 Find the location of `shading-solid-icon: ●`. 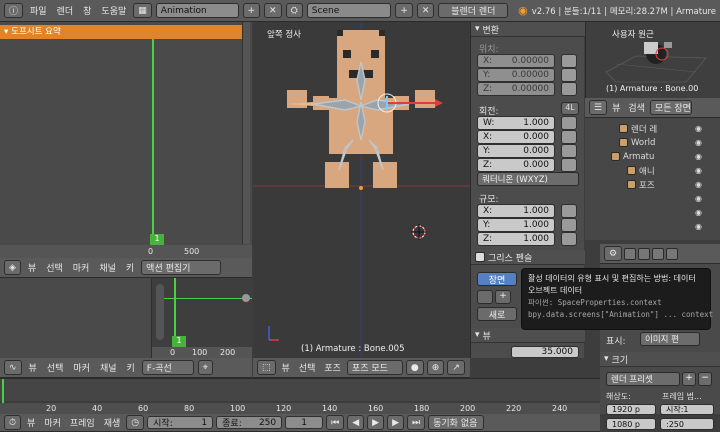

shading-solid-icon: ● is located at coordinates (414, 367).